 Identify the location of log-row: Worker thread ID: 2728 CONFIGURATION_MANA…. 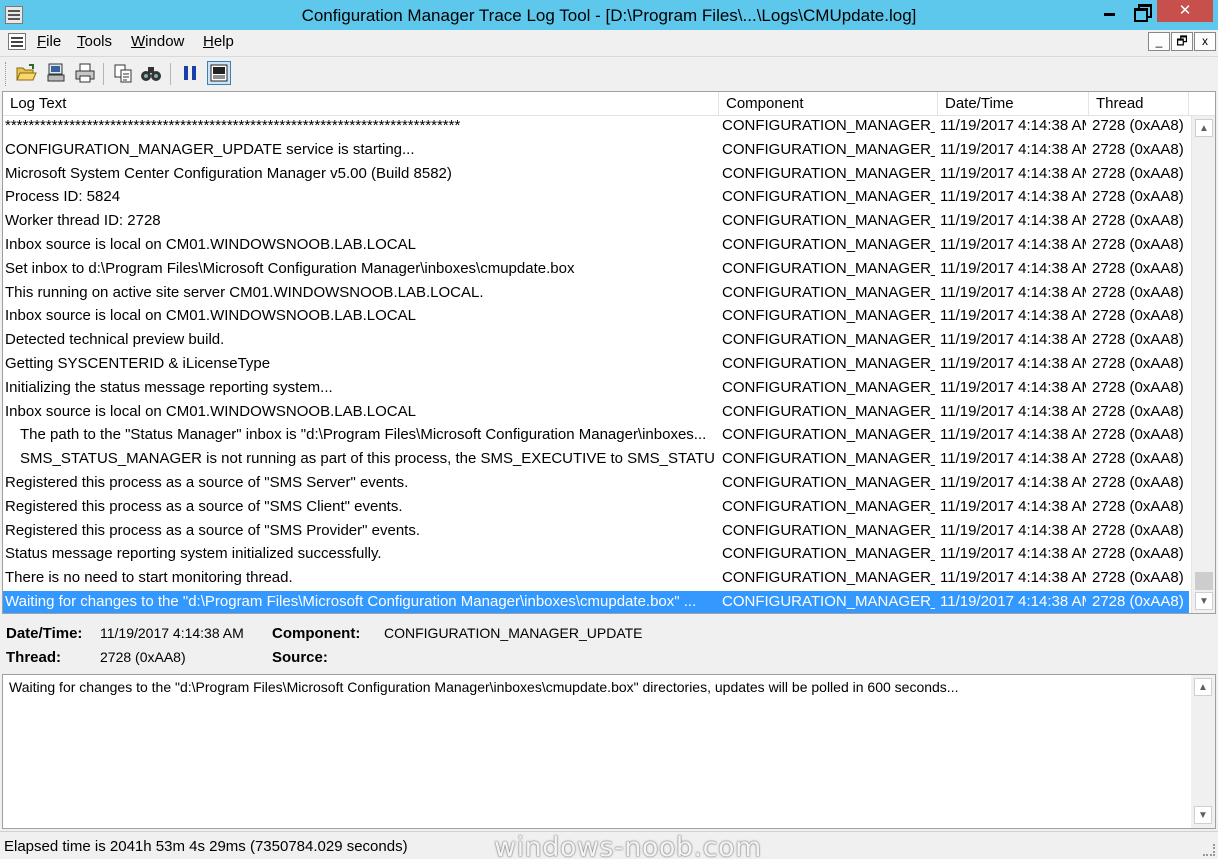
(596, 222).